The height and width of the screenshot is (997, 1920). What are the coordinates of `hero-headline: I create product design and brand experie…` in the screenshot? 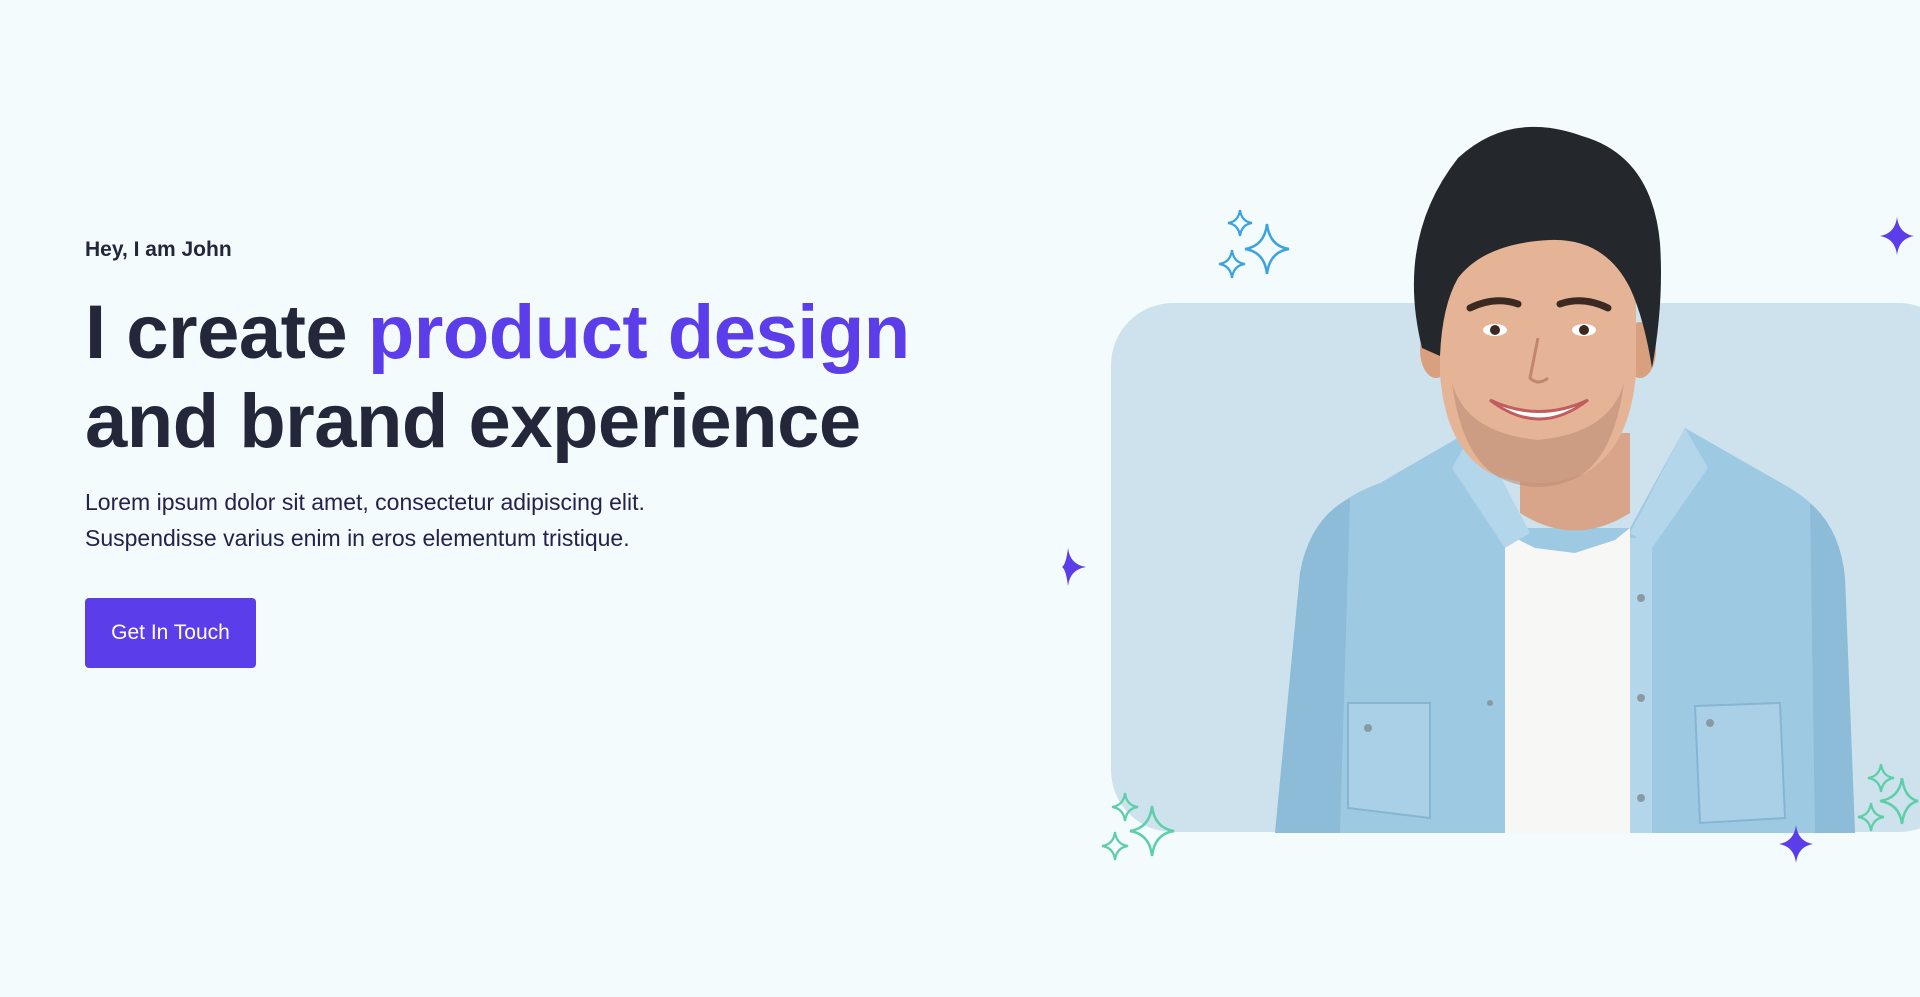 It's located at (535, 377).